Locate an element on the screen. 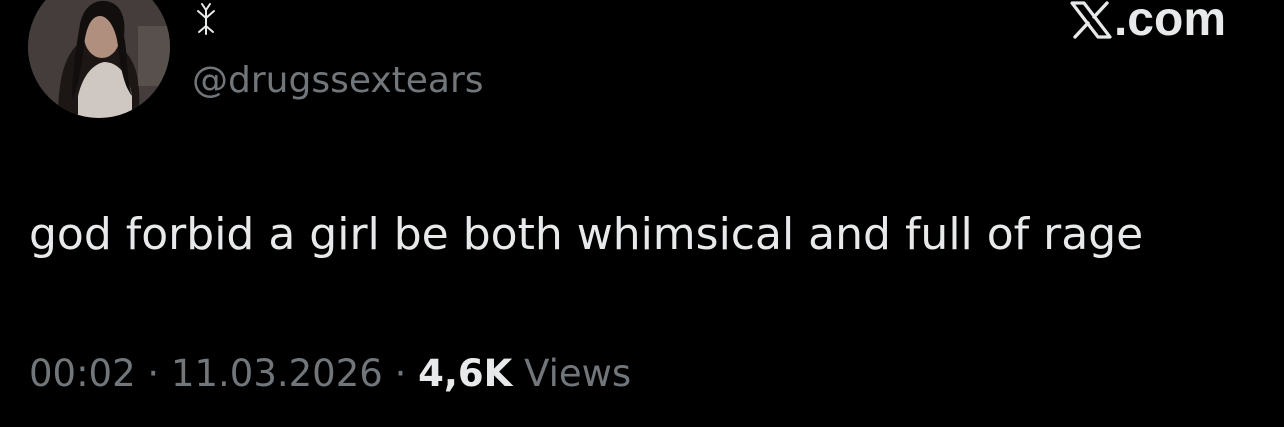  tweet-time: 00:02 is located at coordinates (82, 373).